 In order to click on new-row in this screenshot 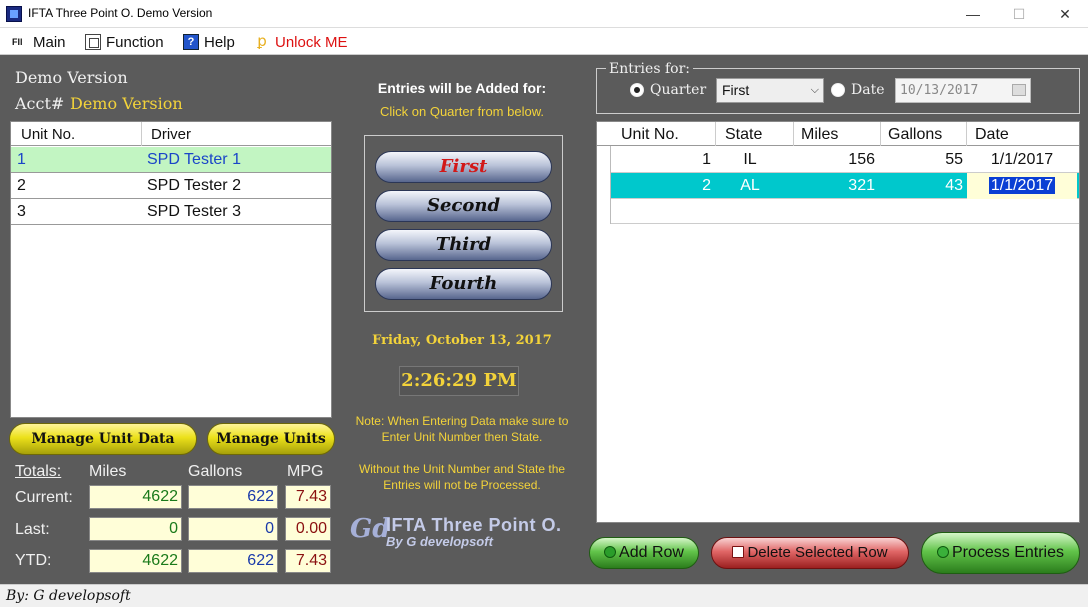, I will do `click(845, 211)`.